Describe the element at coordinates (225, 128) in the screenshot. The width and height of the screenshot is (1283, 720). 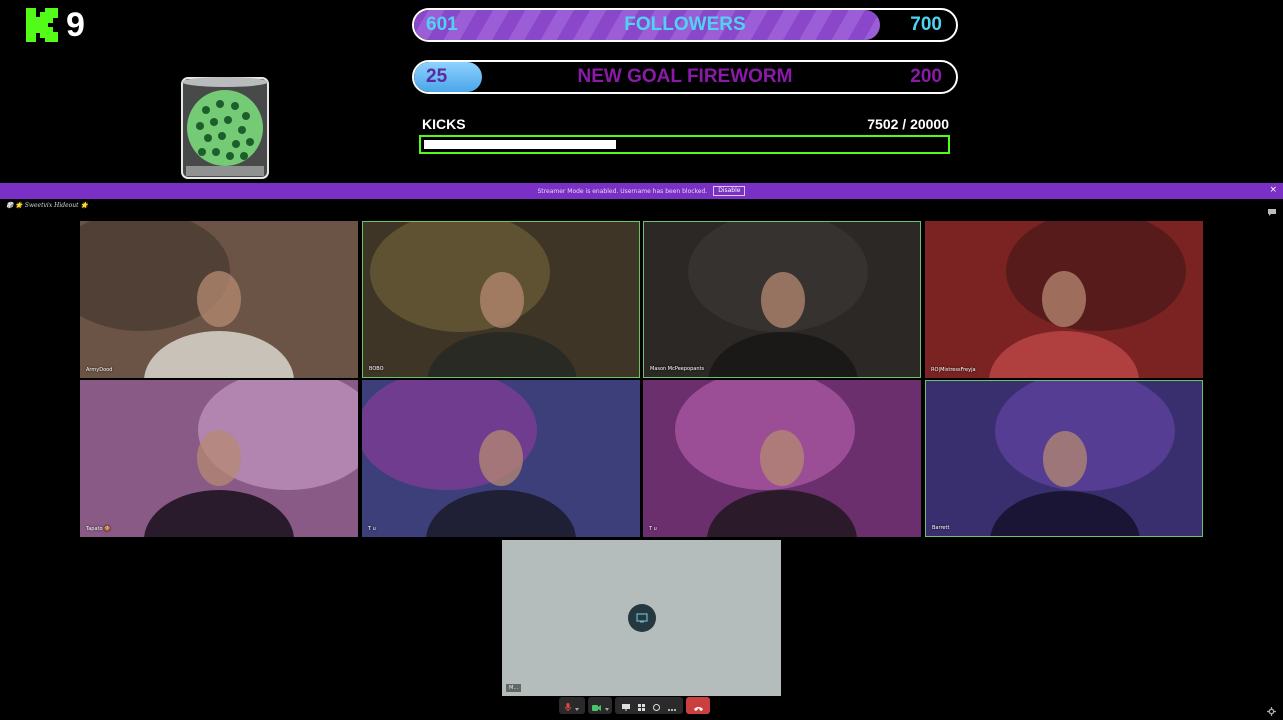
I see `jar-icon` at that location.